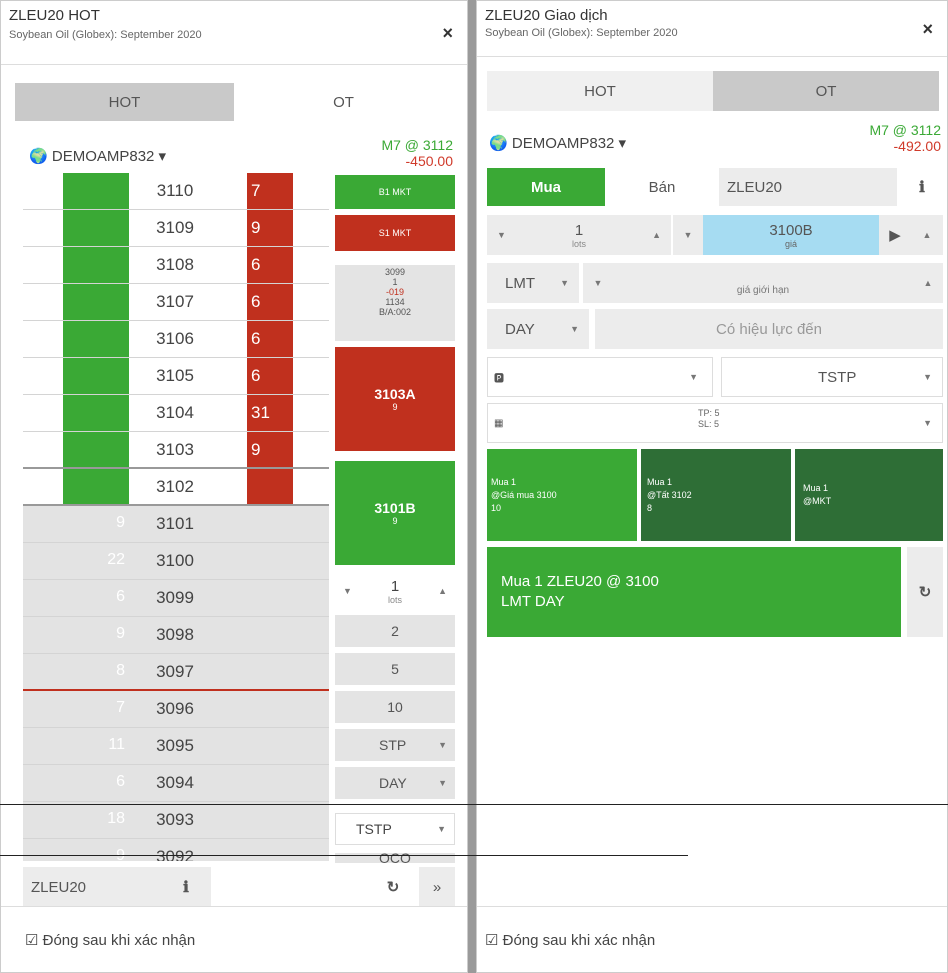  I want to click on quick-buy-bid-button: Mua 1 @Giá mua 3100 10, so click(562, 495).